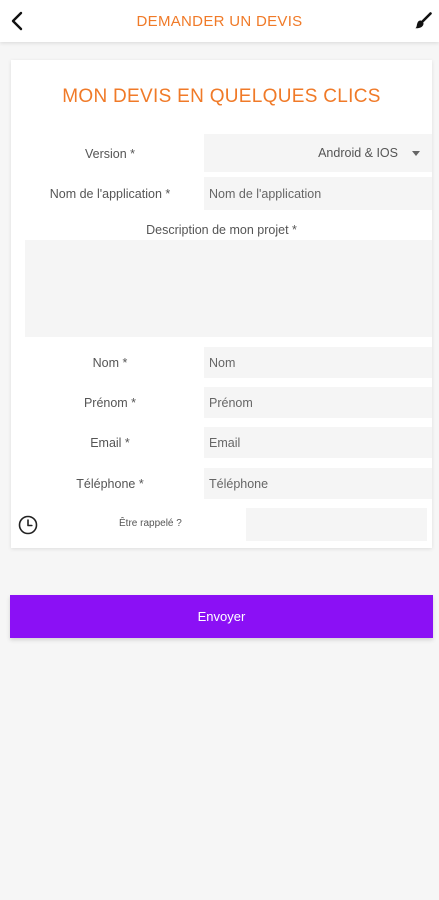 This screenshot has height=900, width=439. Describe the element at coordinates (318, 362) in the screenshot. I see `last-name-input` at that location.